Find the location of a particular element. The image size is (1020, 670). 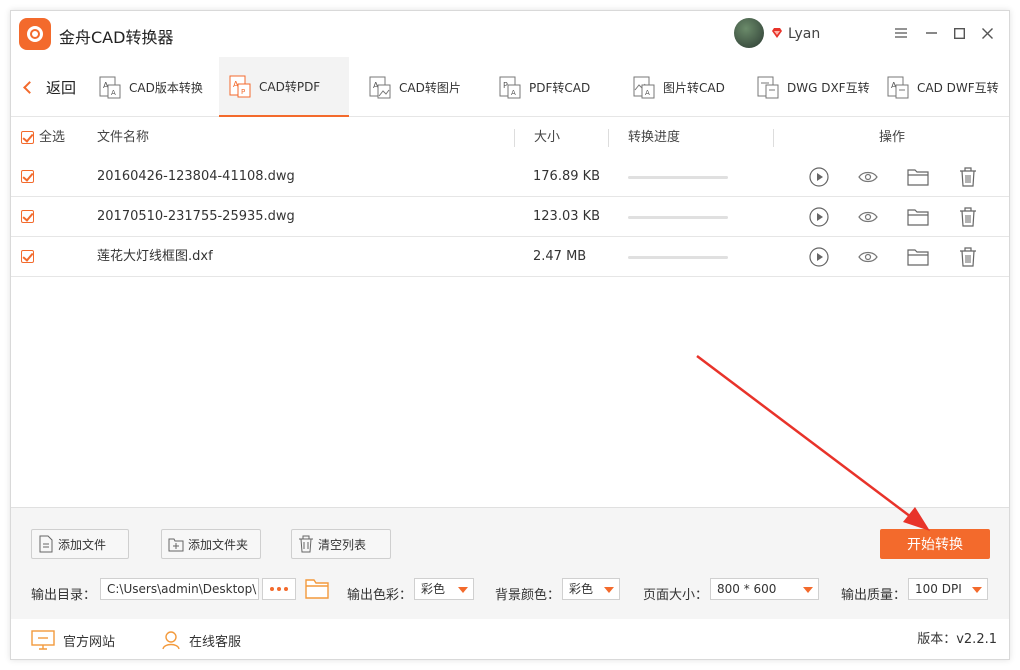

maximize-icon is located at coordinates (959, 33).